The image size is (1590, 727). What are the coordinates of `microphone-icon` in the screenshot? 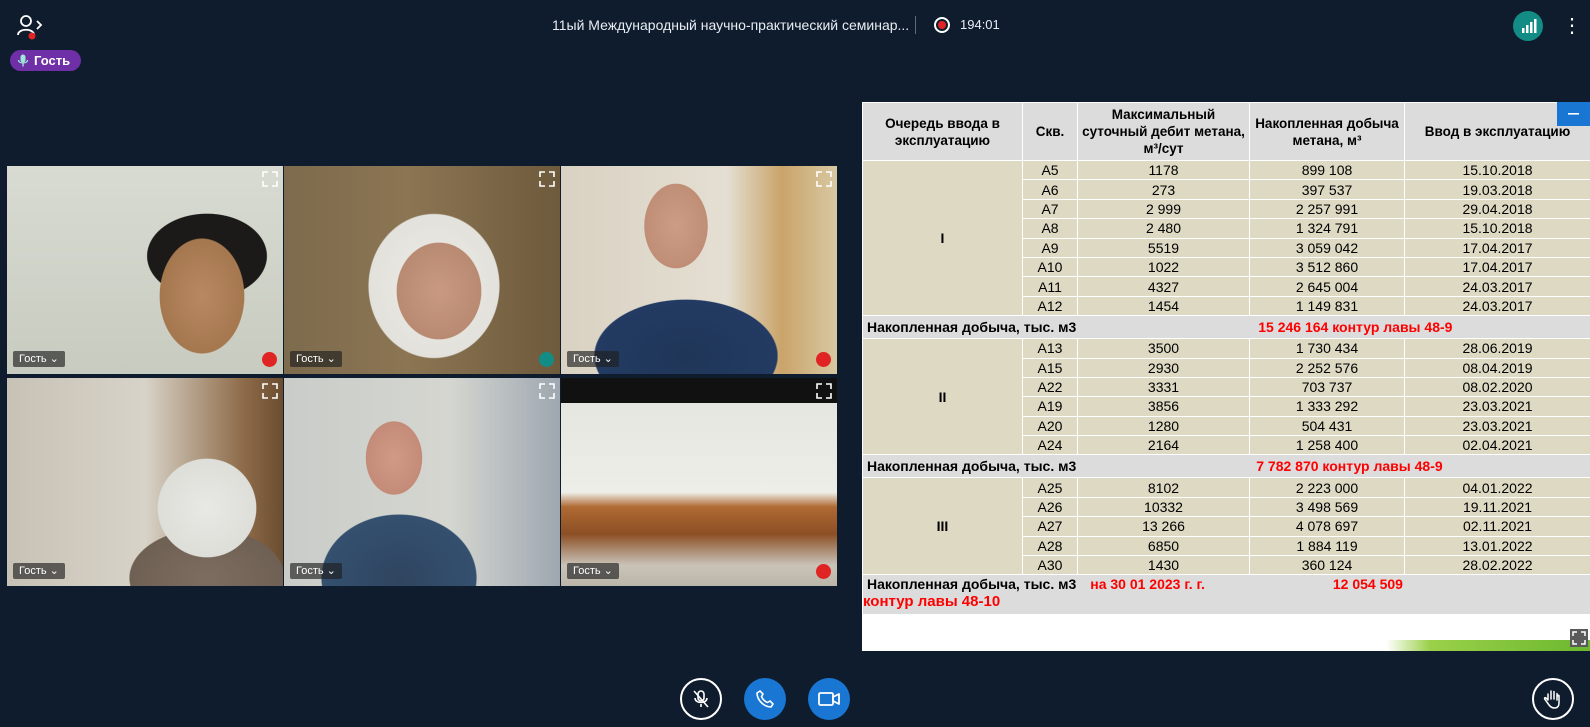 It's located at (23, 60).